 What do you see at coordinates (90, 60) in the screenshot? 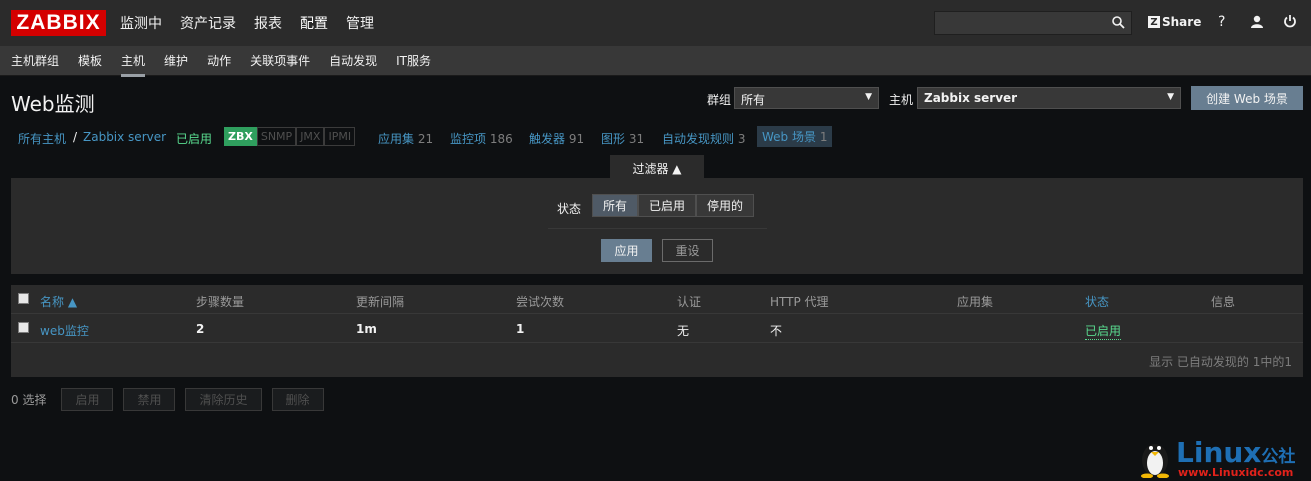
I see `subnav-templates: 模板` at bounding box center [90, 60].